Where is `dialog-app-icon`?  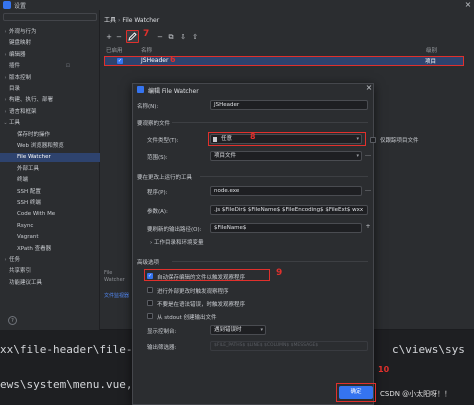 dialog-app-icon is located at coordinates (140, 89).